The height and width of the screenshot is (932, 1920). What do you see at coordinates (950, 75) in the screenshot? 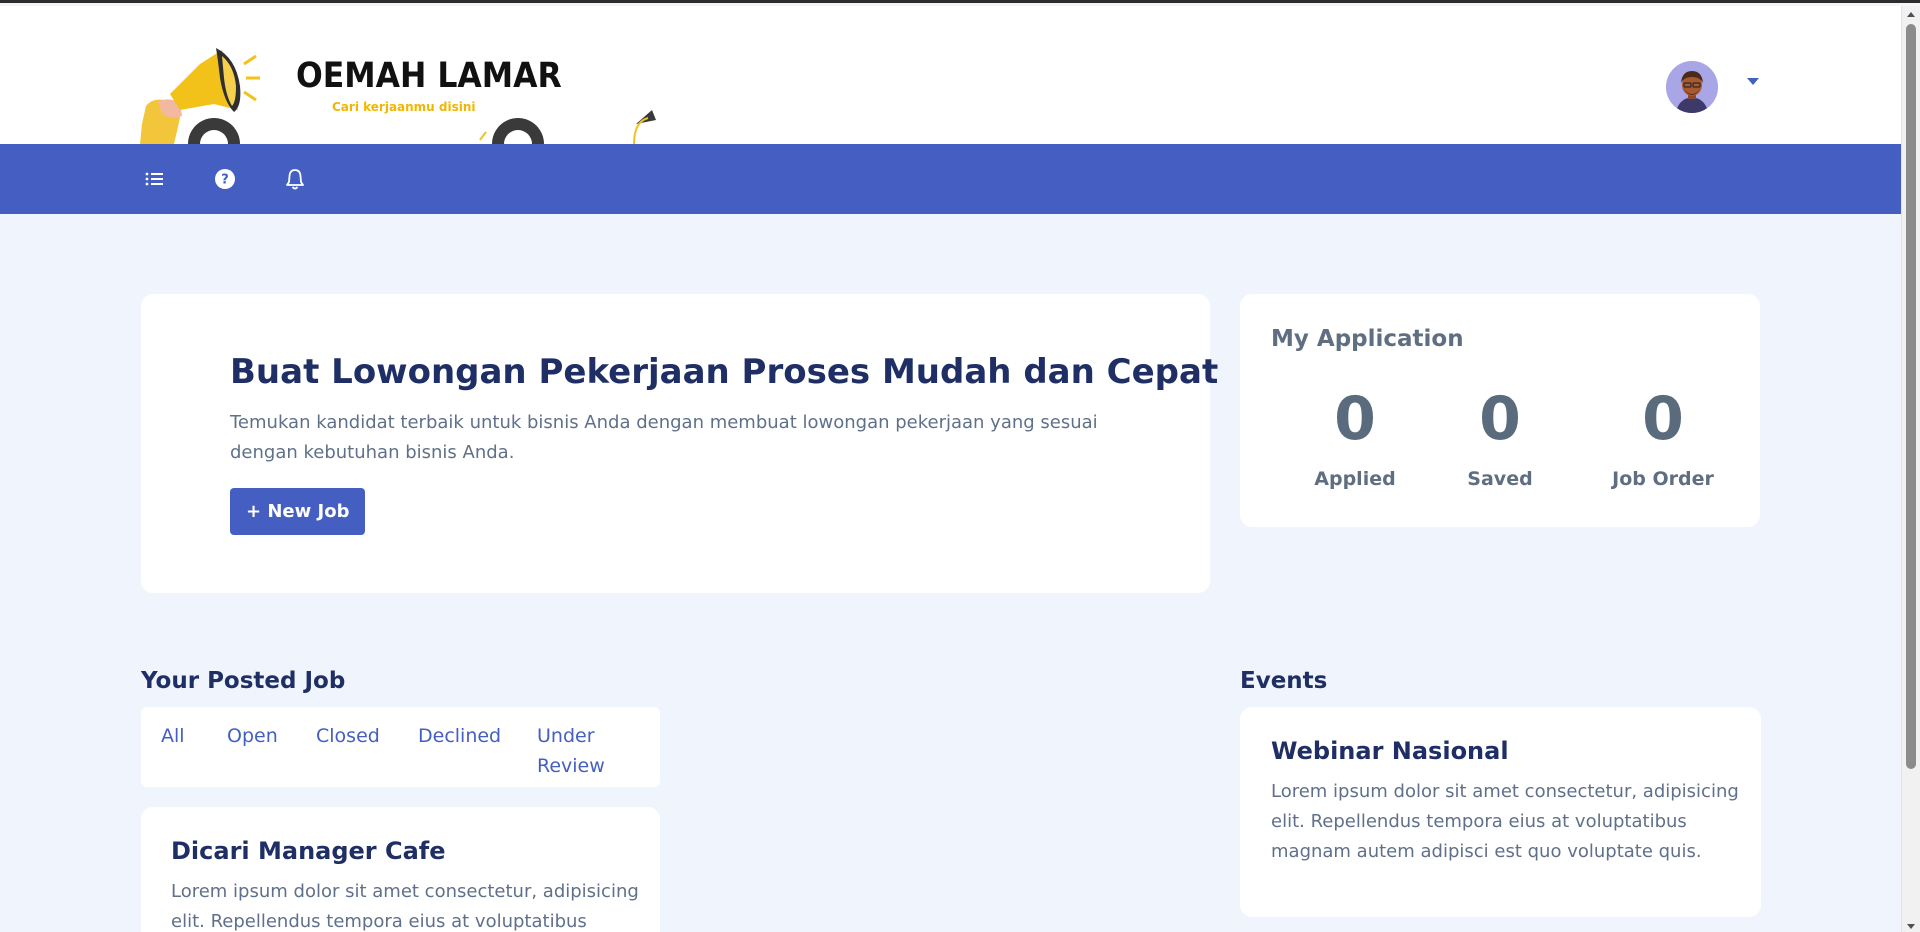
I see `header: OEMAH LAMAR Cari kerjaanmu disini` at bounding box center [950, 75].